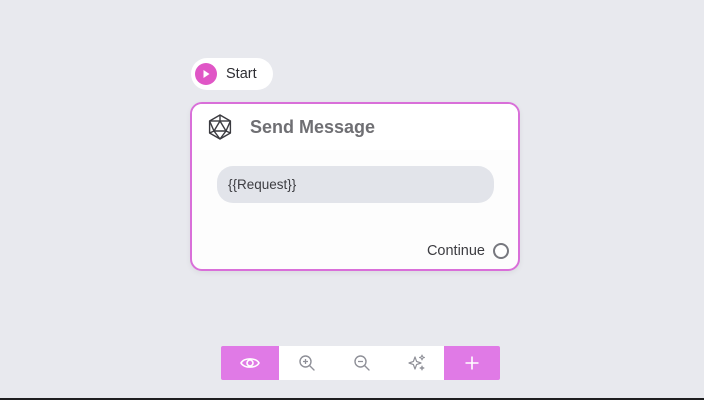 This screenshot has height=400, width=704. I want to click on node-output: Continue, so click(468, 251).